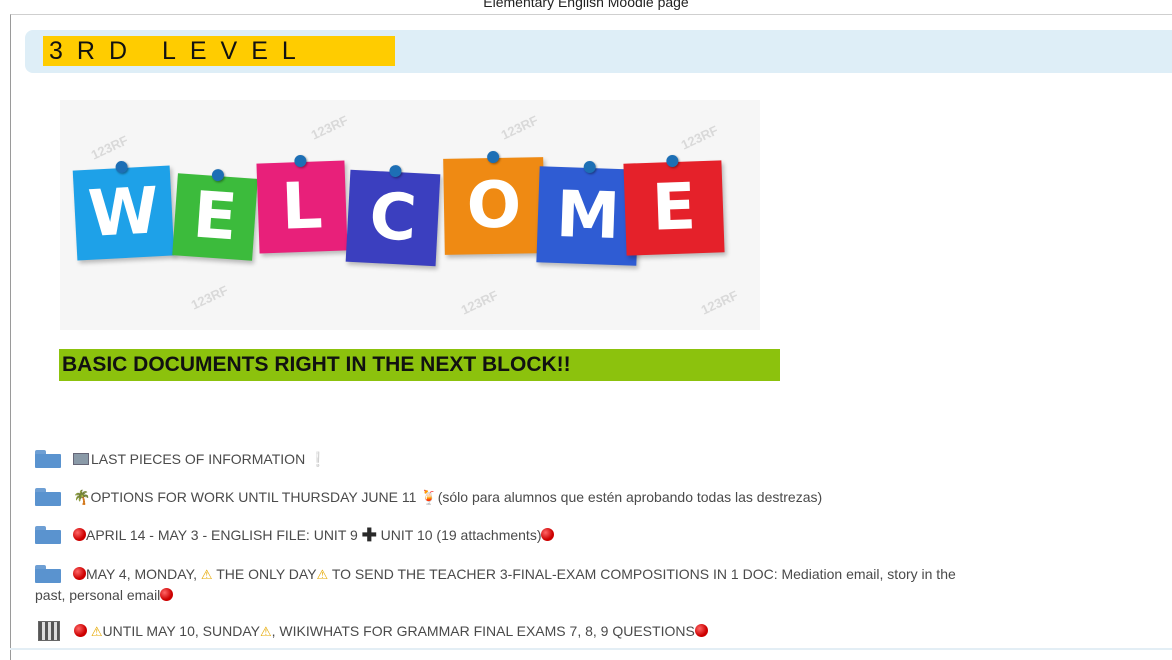  What do you see at coordinates (49, 631) in the screenshot?
I see `wiki-icon` at bounding box center [49, 631].